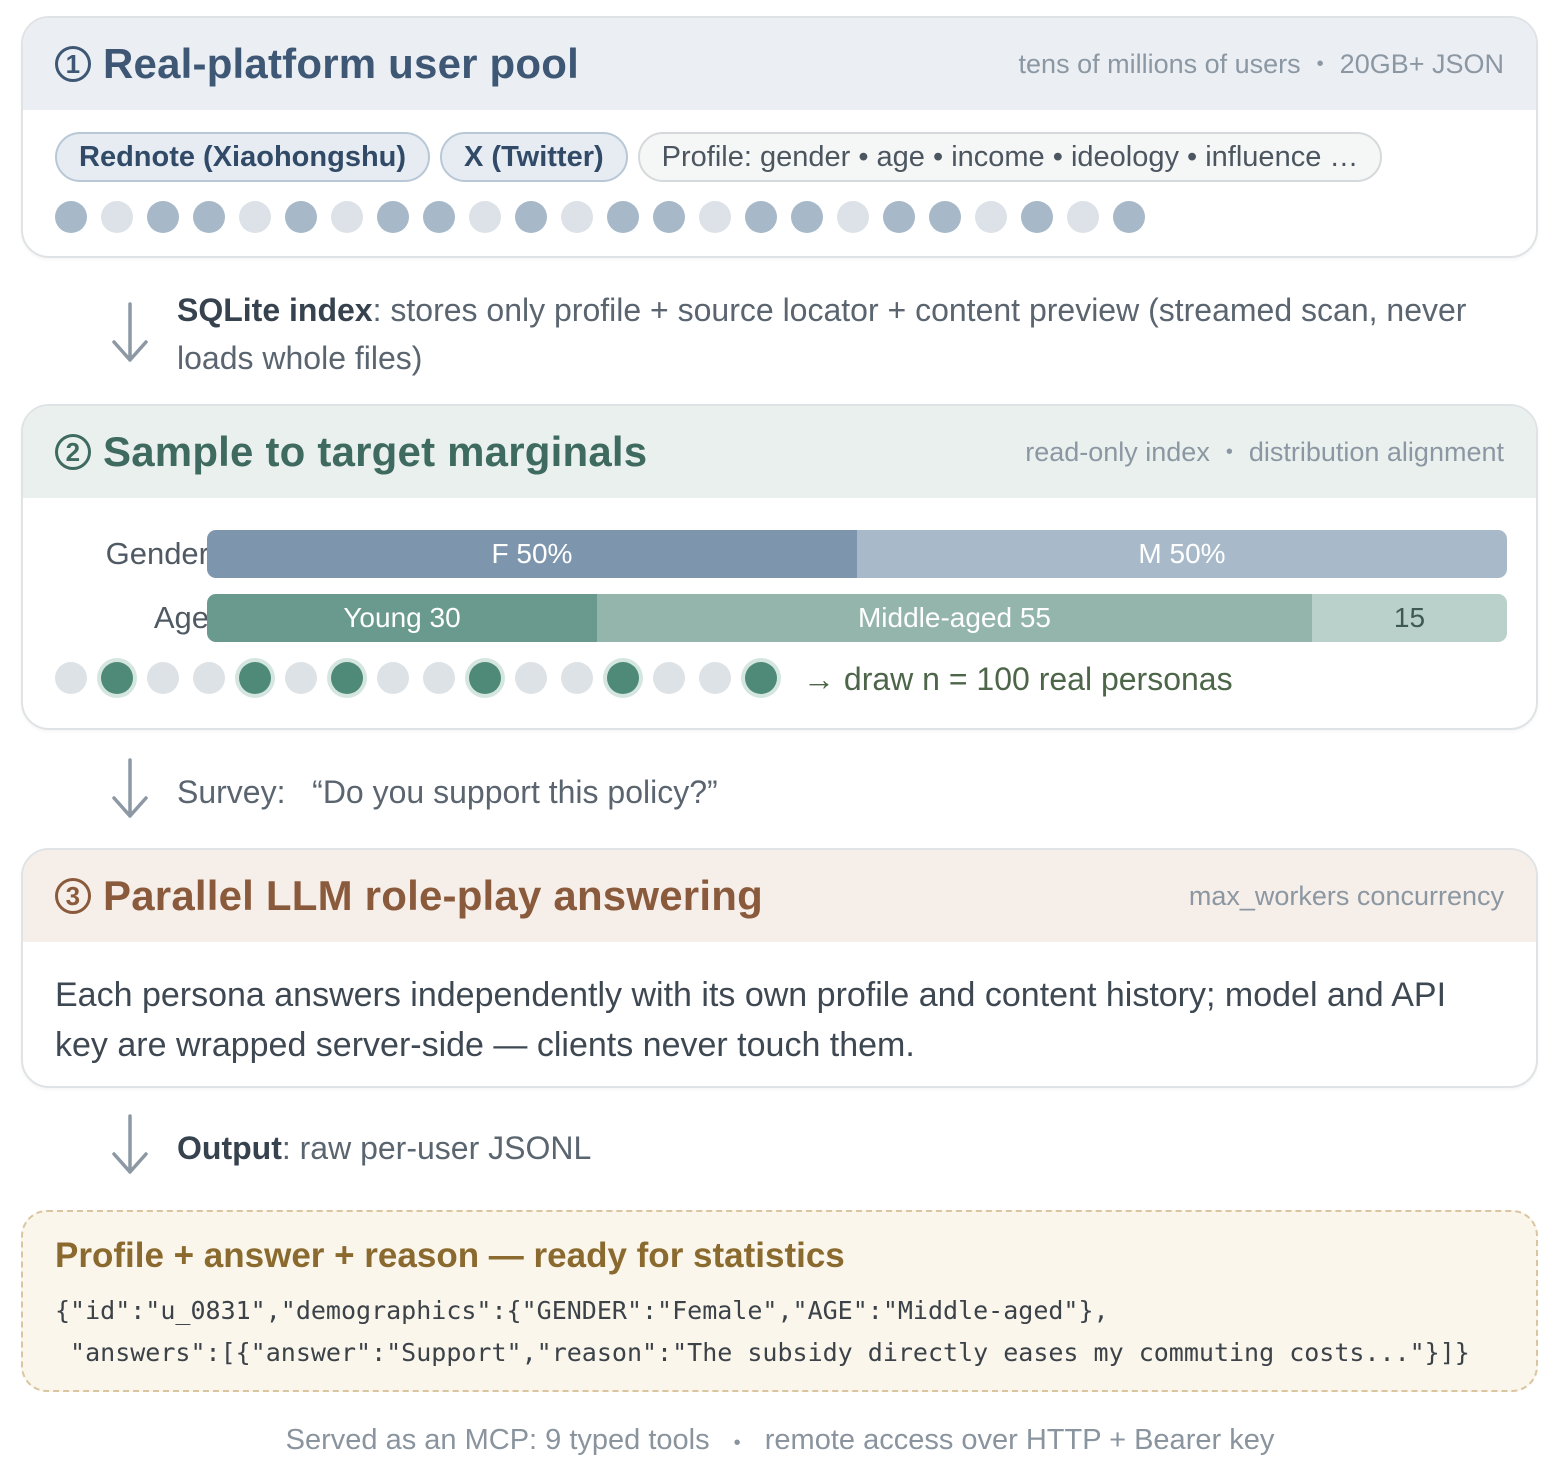  I want to click on draw-personas-text: → draw n = 100 real personas, so click(1018, 679).